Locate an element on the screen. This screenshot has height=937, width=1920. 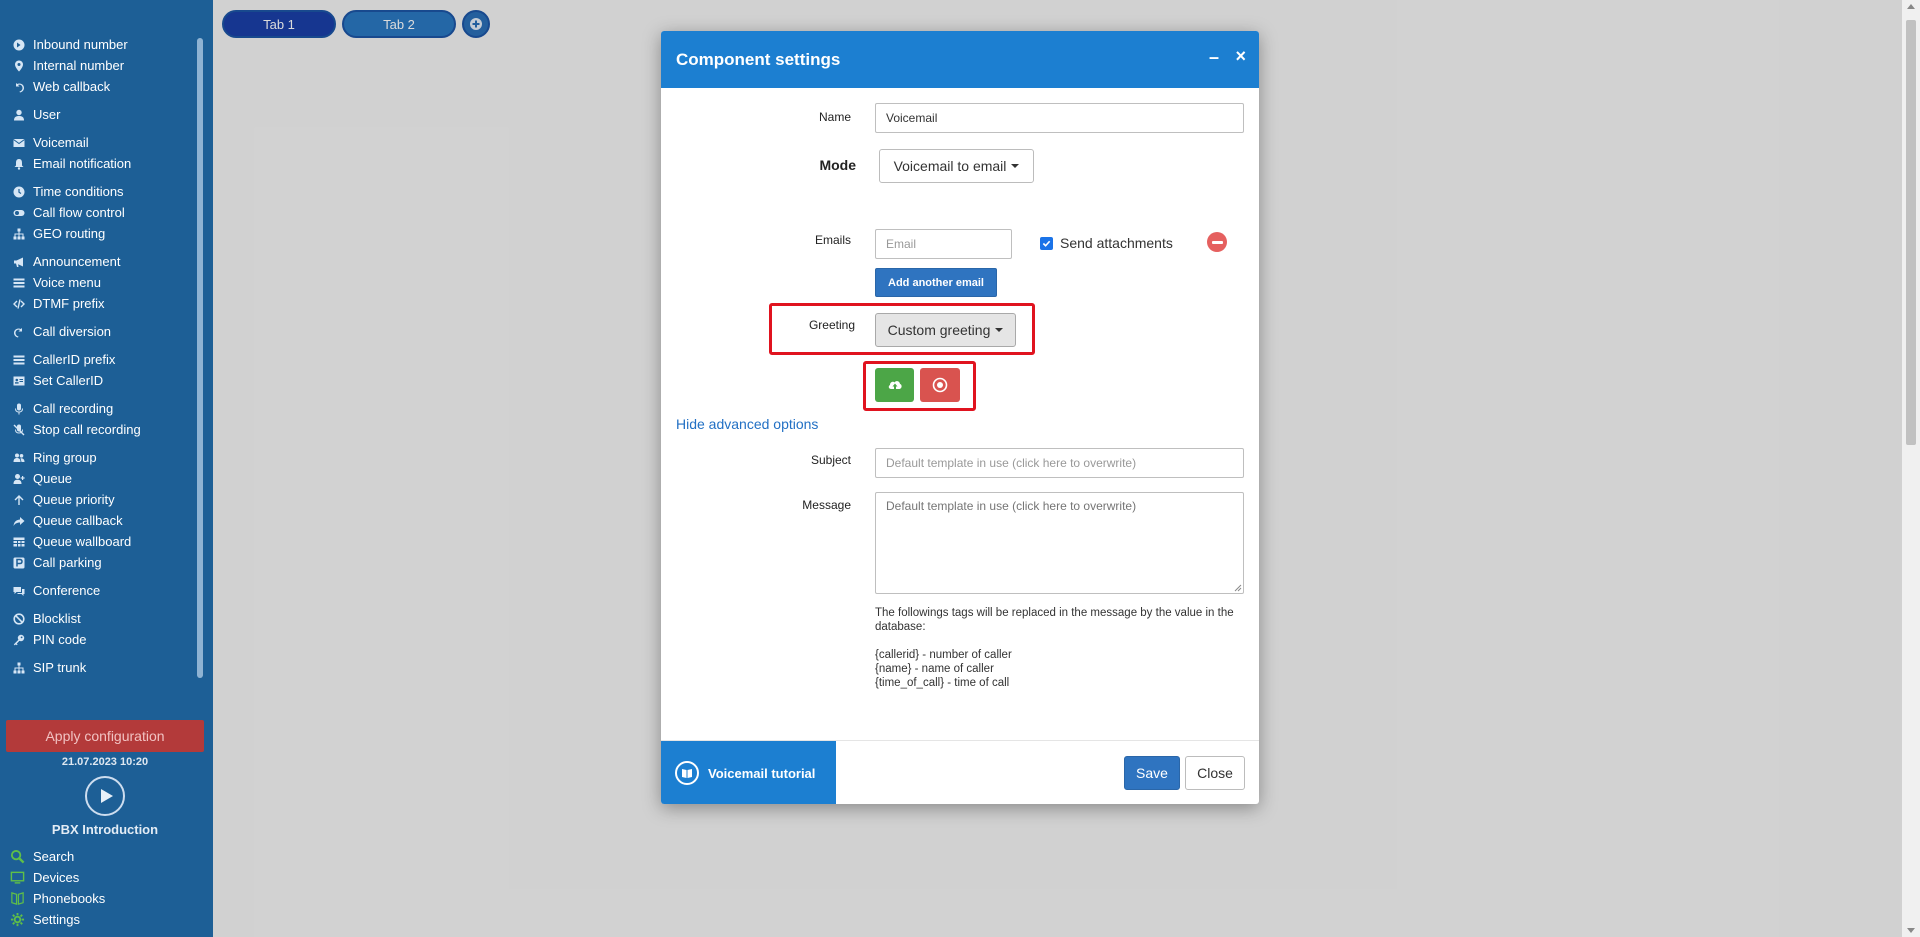
sidebar-bottom-menu: Search Devices Phonebooks Settings is located at coordinates (56, 888).